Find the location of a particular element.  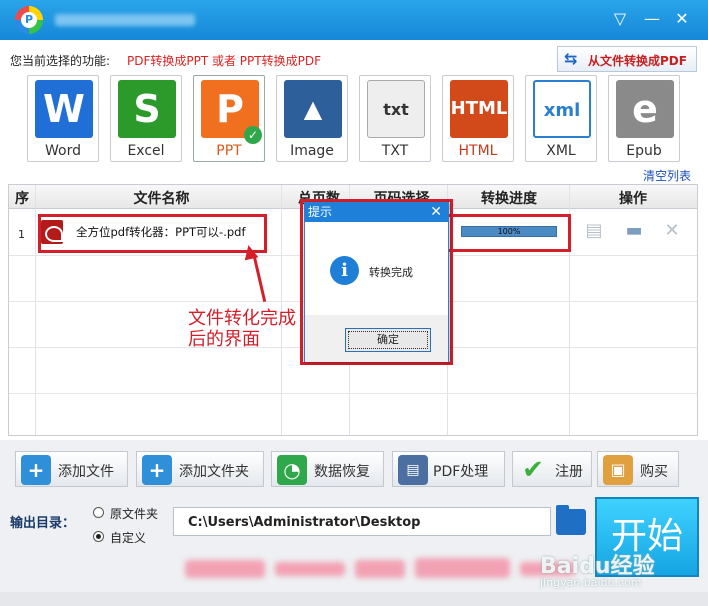

window-title is located at coordinates (125, 20).